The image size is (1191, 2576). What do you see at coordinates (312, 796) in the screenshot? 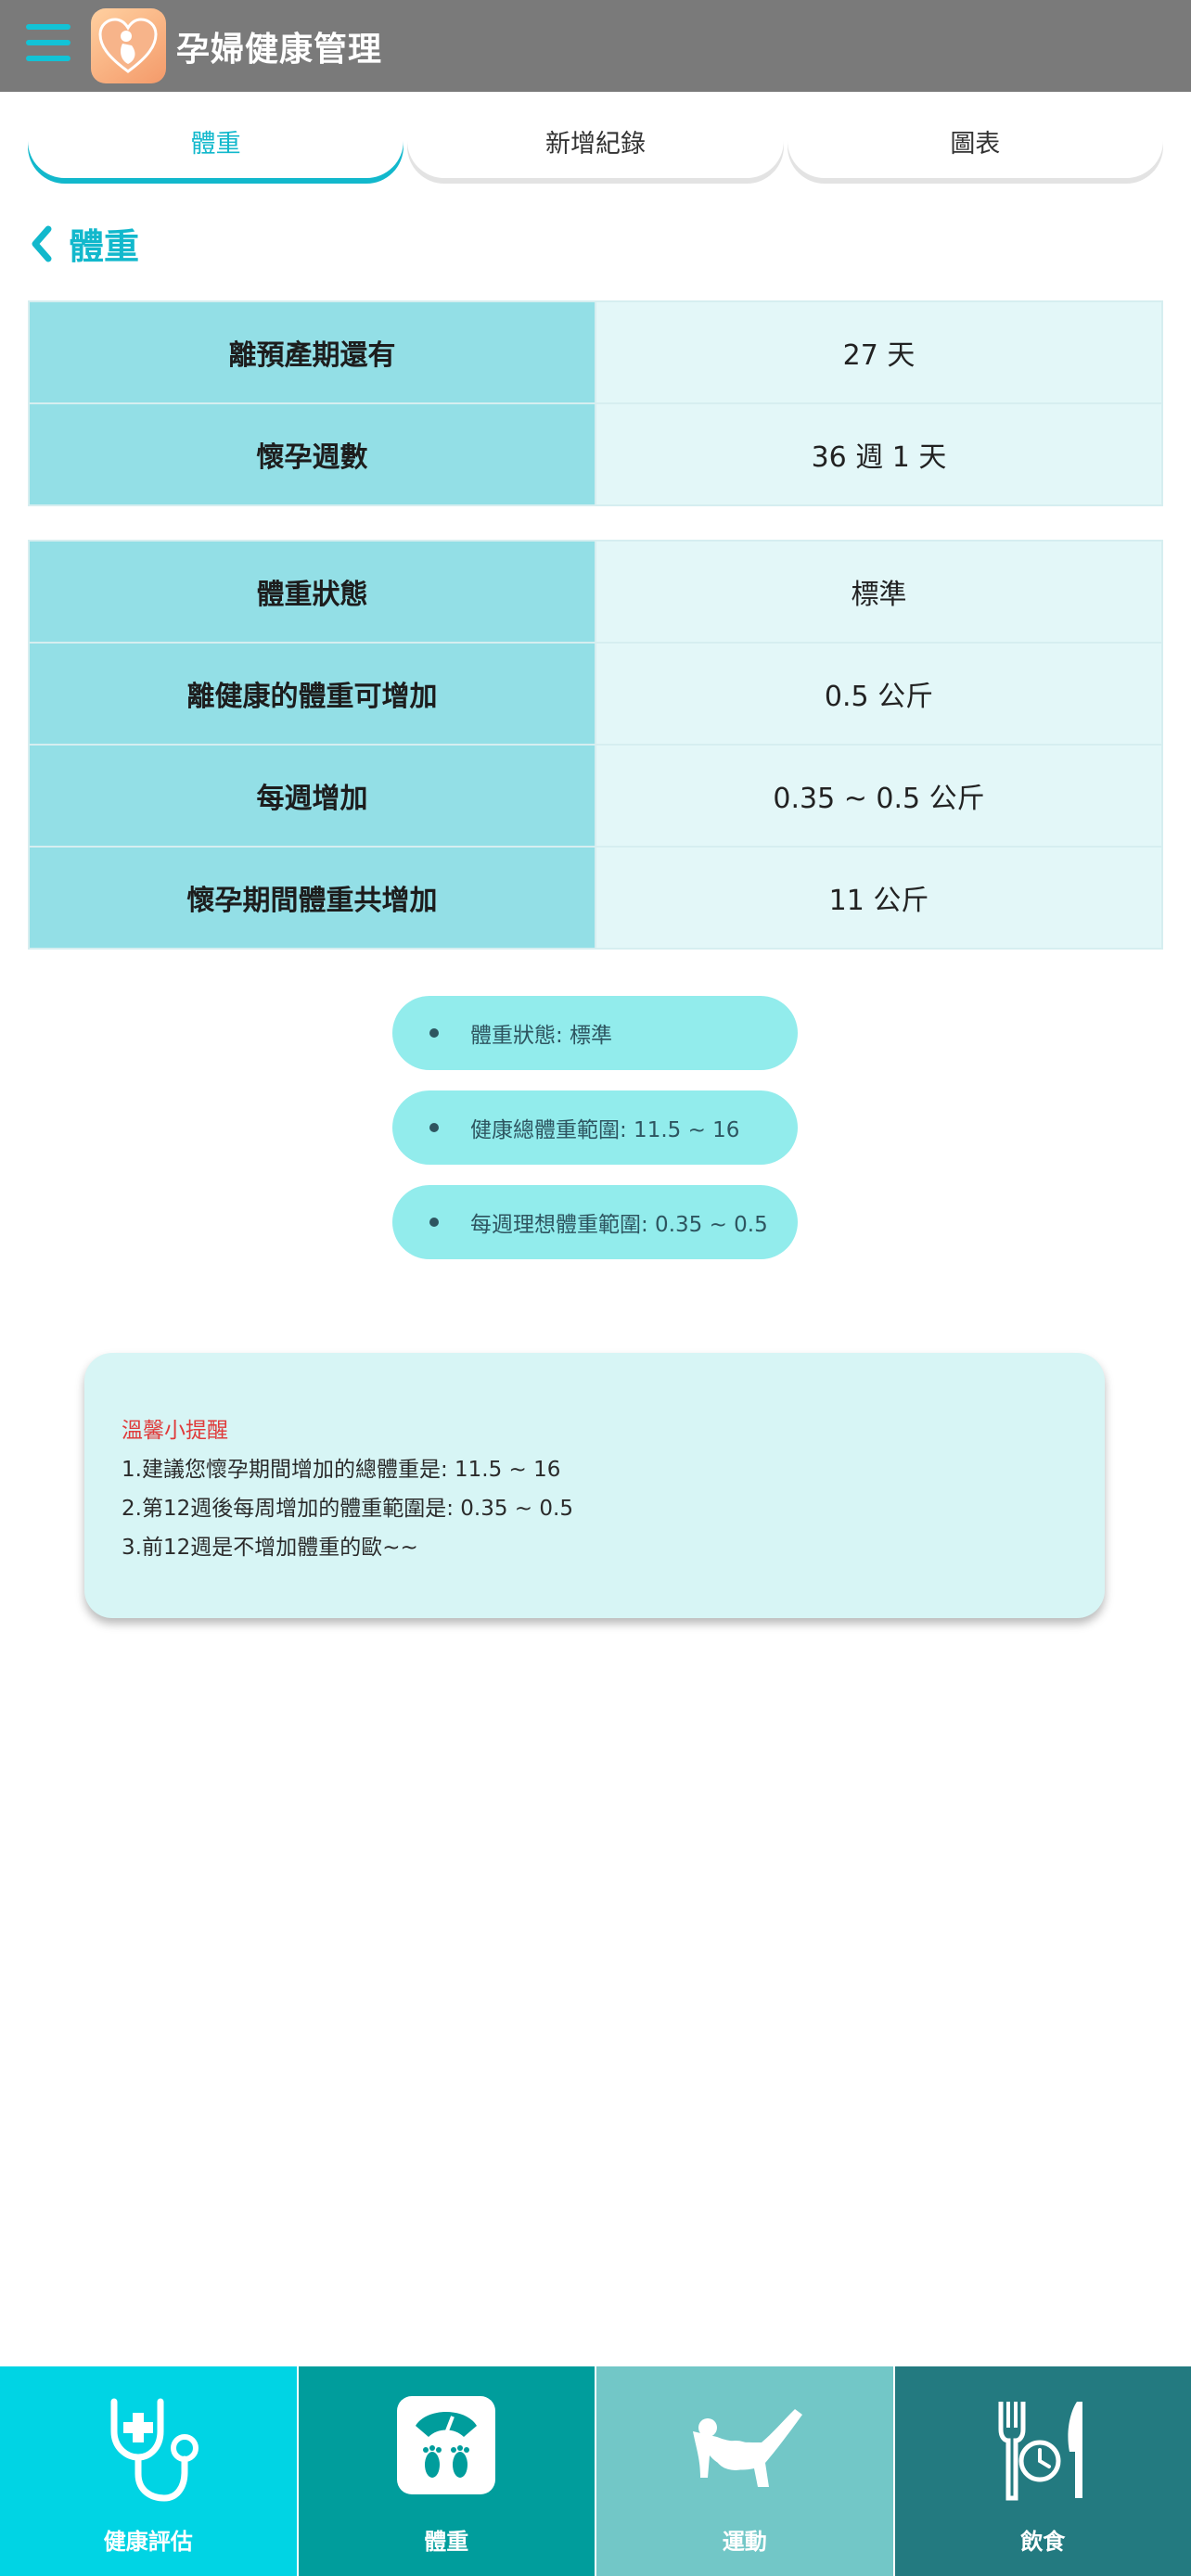
I see `row-label: 每週增加` at bounding box center [312, 796].